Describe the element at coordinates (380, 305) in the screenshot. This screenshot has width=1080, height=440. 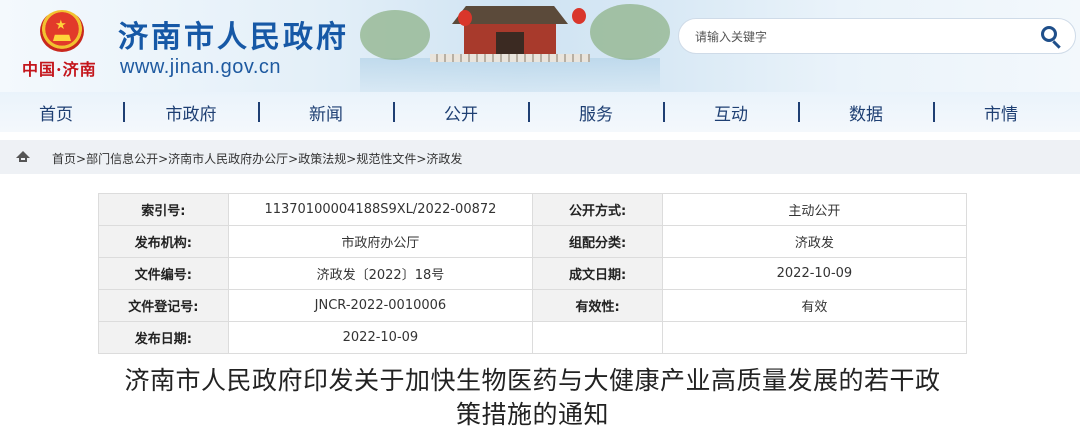
I see `info-value: JNCR-2022-0010006` at that location.